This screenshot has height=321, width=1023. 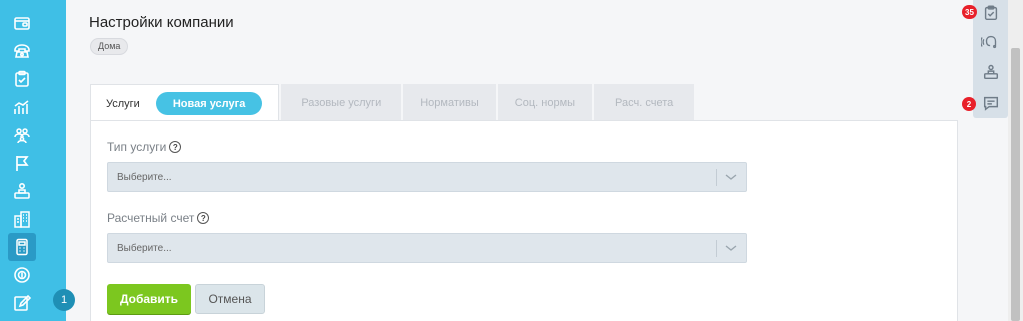 What do you see at coordinates (969, 12) in the screenshot?
I see `tasks-badge: 35` at bounding box center [969, 12].